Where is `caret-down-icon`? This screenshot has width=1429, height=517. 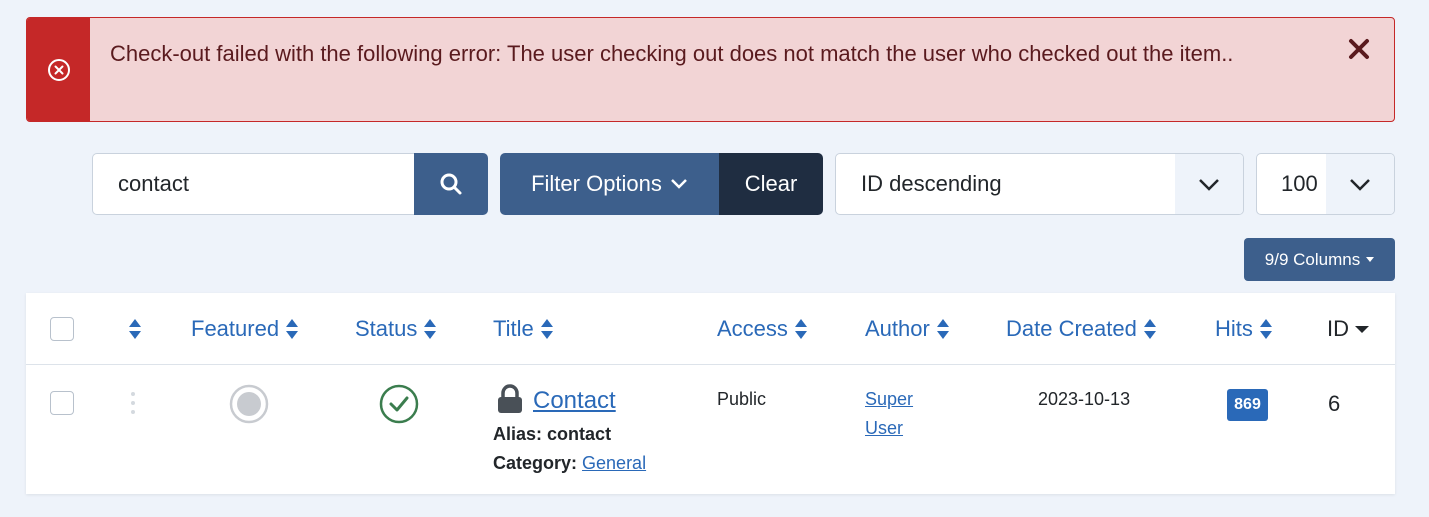 caret-down-icon is located at coordinates (1370, 259).